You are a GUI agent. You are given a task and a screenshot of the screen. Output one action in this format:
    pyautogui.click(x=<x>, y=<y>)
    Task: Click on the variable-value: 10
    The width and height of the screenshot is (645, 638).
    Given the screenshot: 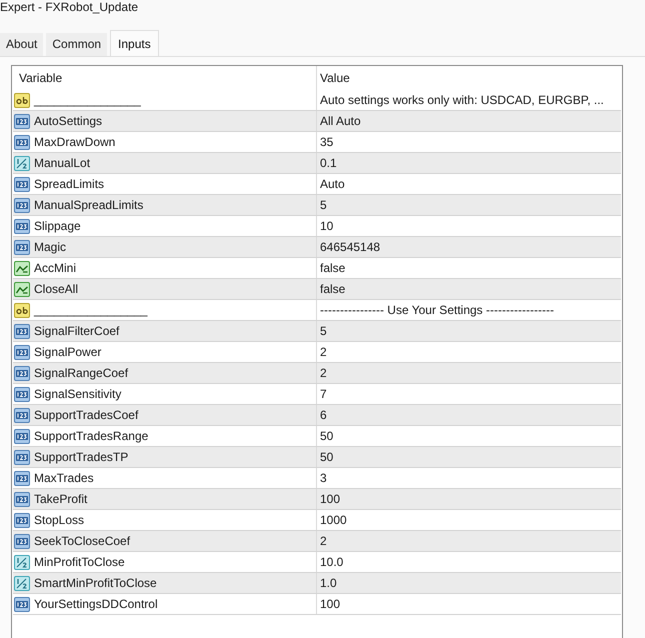 What is the action you would take?
    pyautogui.click(x=327, y=226)
    